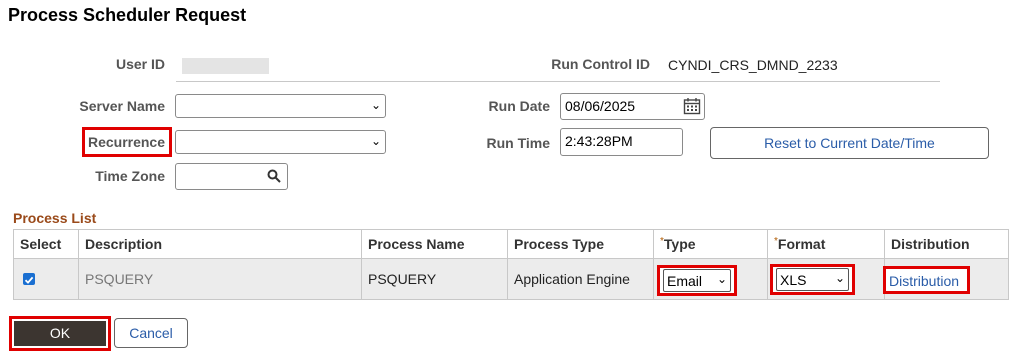  I want to click on column-header-select: Select, so click(46, 244).